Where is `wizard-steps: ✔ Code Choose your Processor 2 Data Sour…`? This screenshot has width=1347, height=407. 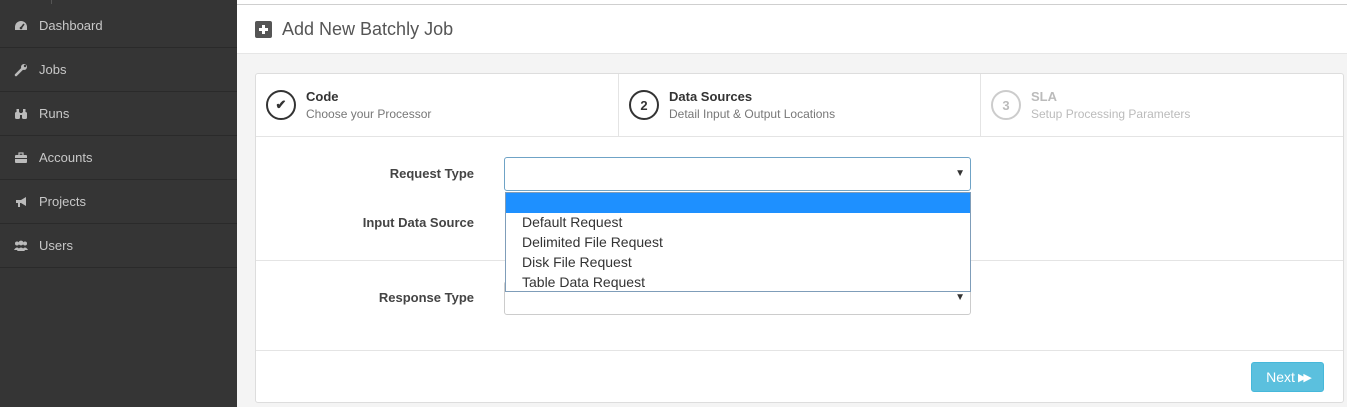
wizard-steps: ✔ Code Choose your Processor 2 Data Sour… is located at coordinates (799, 105).